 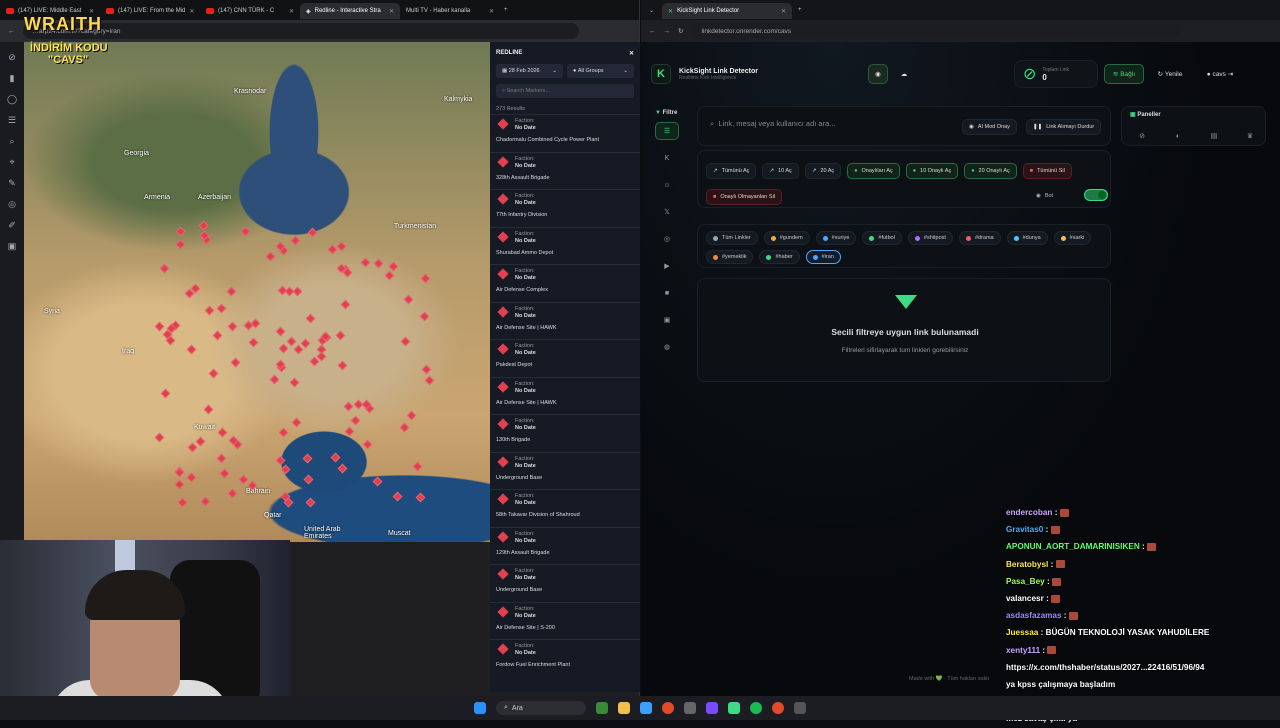 I want to click on tag-chip: #yemeklik, so click(x=730, y=257).